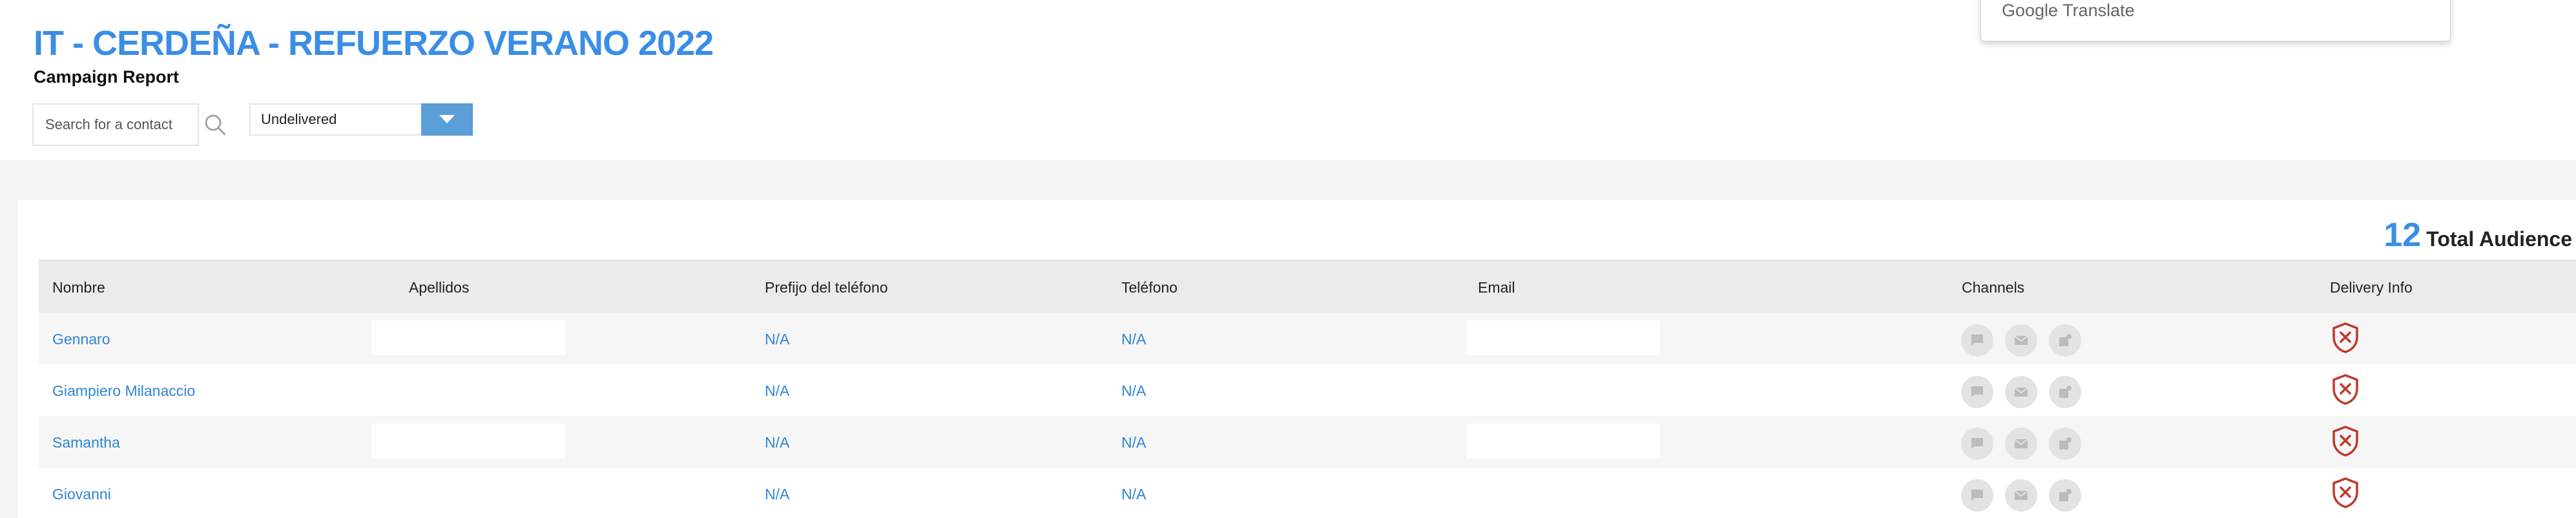 The width and height of the screenshot is (2576, 518). What do you see at coordinates (1307, 390) in the screenshot?
I see `table-row: Giampiero Milanaccio N/A N/A` at bounding box center [1307, 390].